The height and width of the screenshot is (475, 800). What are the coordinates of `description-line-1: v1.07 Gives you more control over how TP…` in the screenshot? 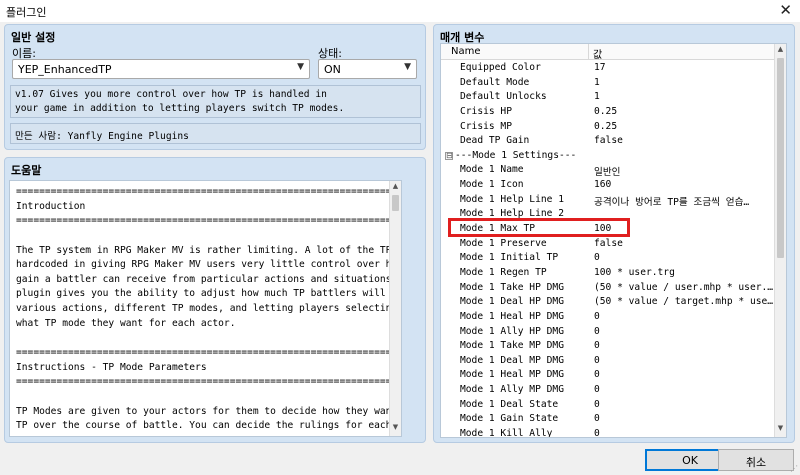 It's located at (171, 94).